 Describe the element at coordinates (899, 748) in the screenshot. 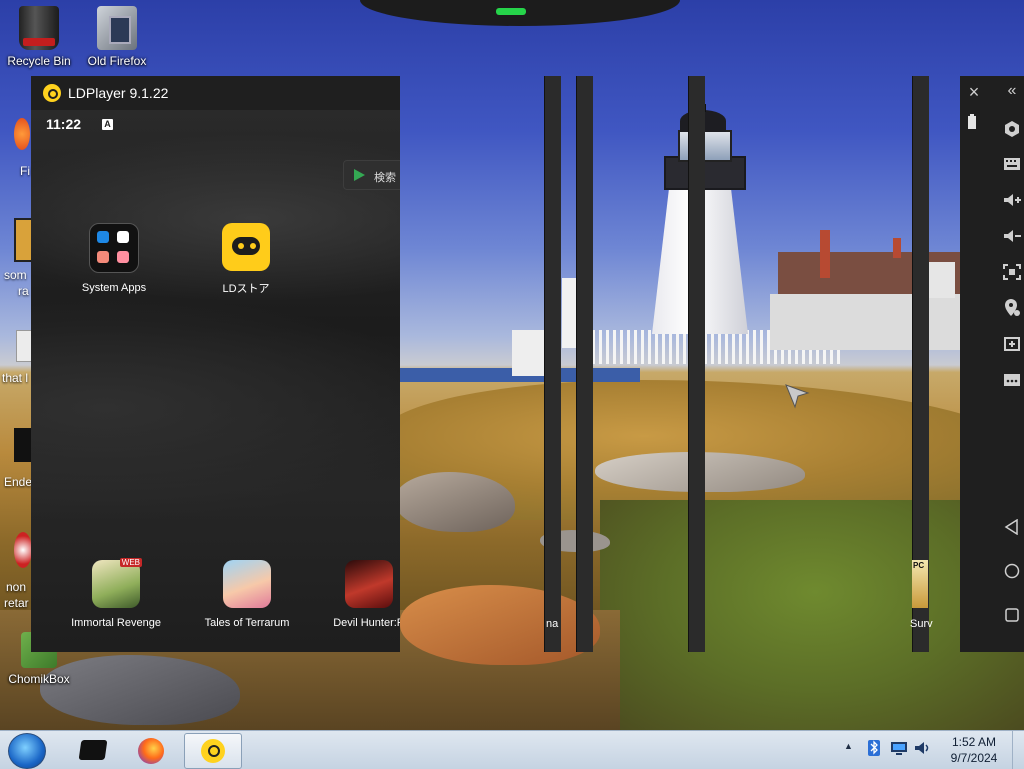

I see `network-icon` at that location.